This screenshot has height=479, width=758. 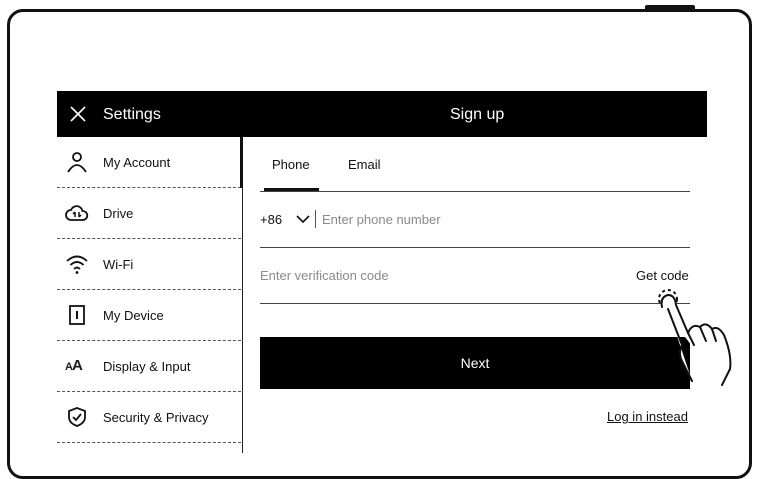 I want to click on sidebar-item-label: My Device, so click(x=133, y=315).